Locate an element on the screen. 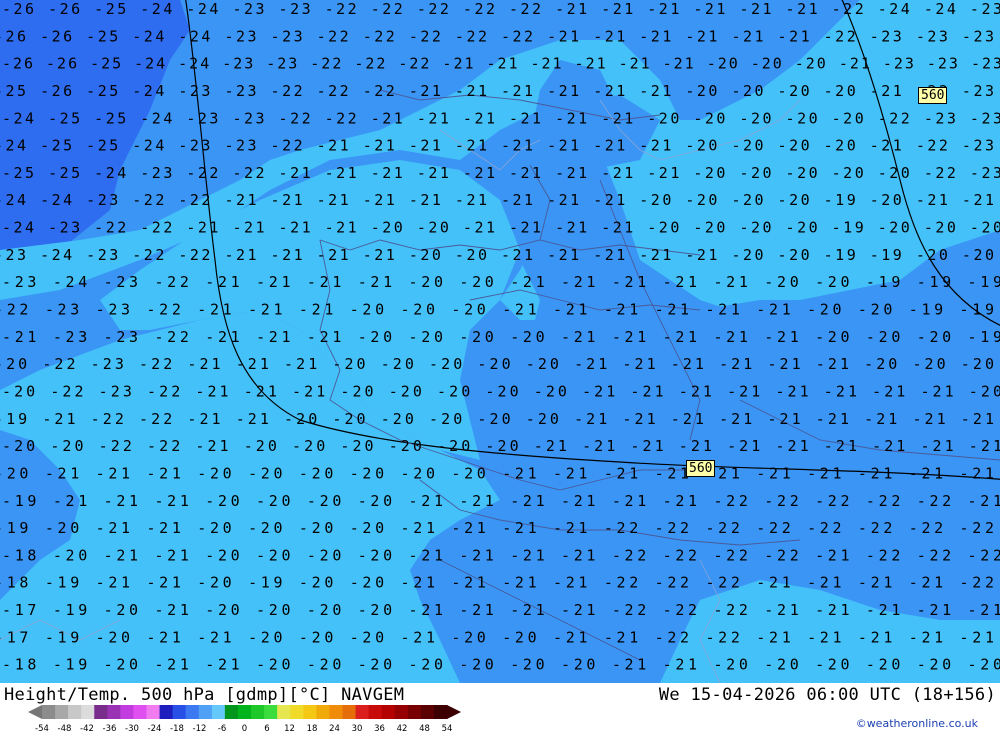  valid-time: We 15-04-2026 06:00 UTC (18+156) is located at coordinates (827, 695).